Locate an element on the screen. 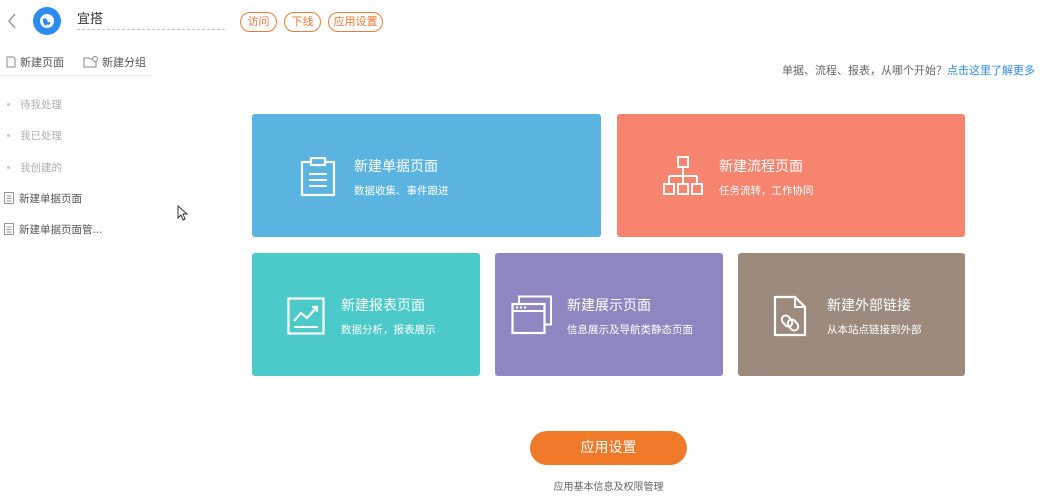  card-subtitle: 从本站点链接到外部 is located at coordinates (874, 330).